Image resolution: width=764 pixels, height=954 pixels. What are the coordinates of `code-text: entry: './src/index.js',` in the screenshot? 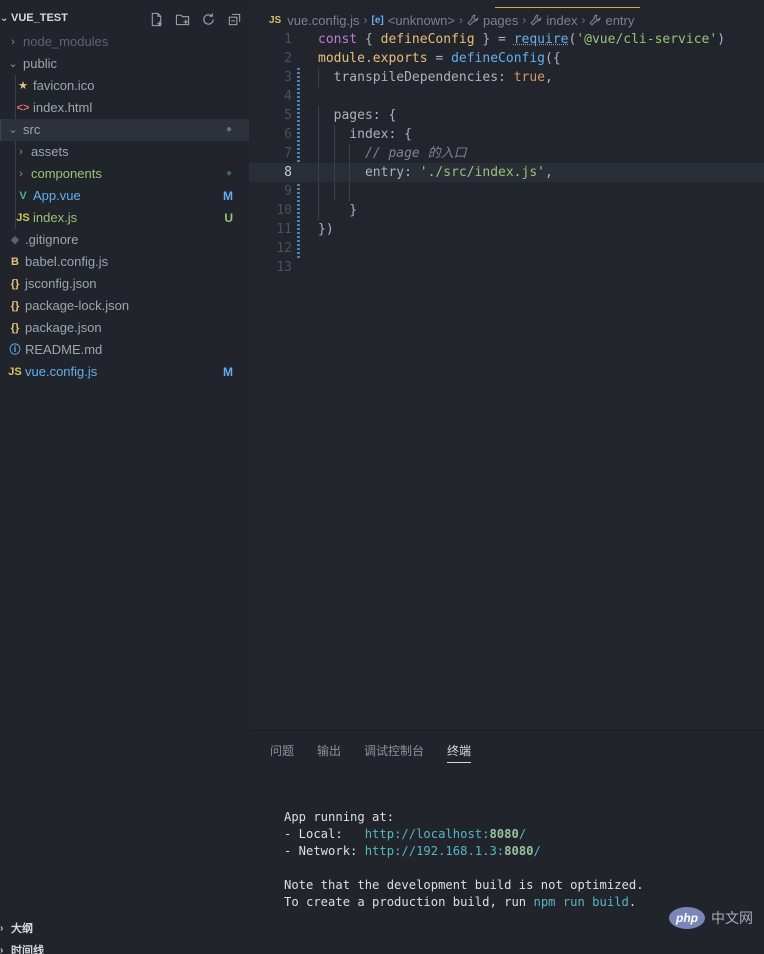 It's located at (435, 172).